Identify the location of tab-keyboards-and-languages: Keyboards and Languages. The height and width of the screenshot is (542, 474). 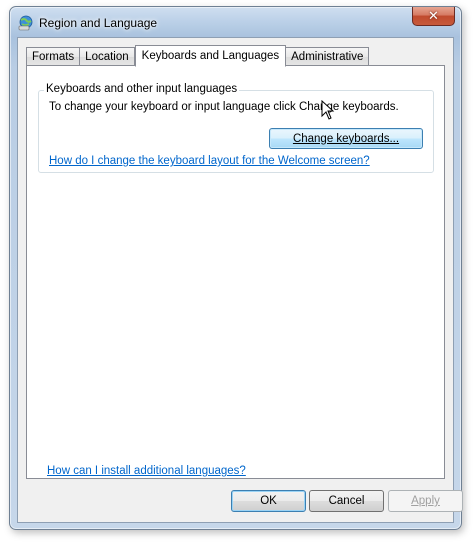
(210, 56).